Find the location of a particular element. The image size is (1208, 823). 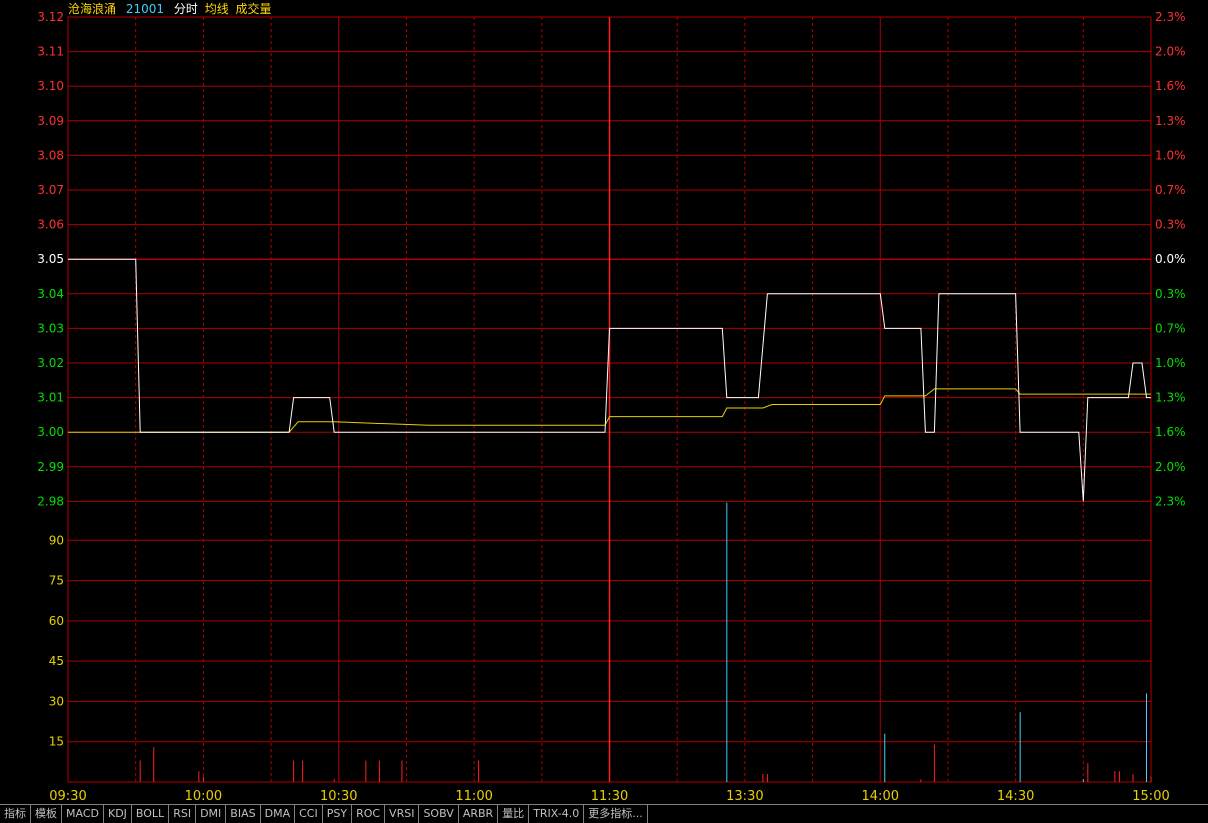

price-tick-label: 3.12 is located at coordinates (50, 17).